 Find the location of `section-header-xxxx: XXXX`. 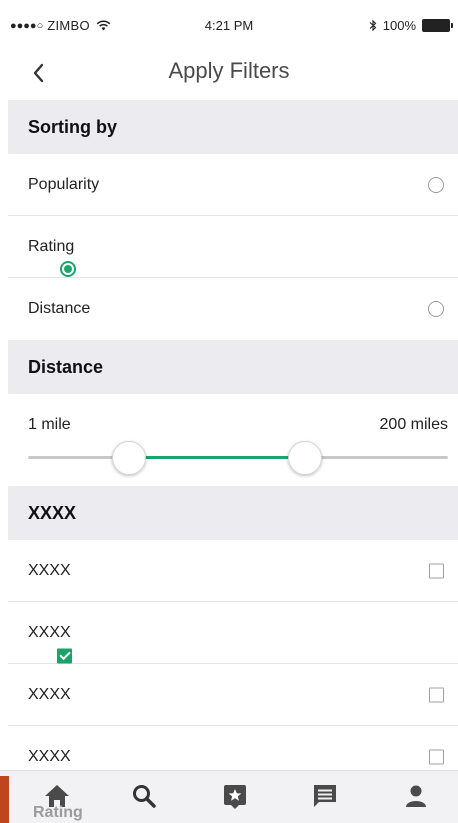

section-header-xxxx: XXXX is located at coordinates (233, 513).